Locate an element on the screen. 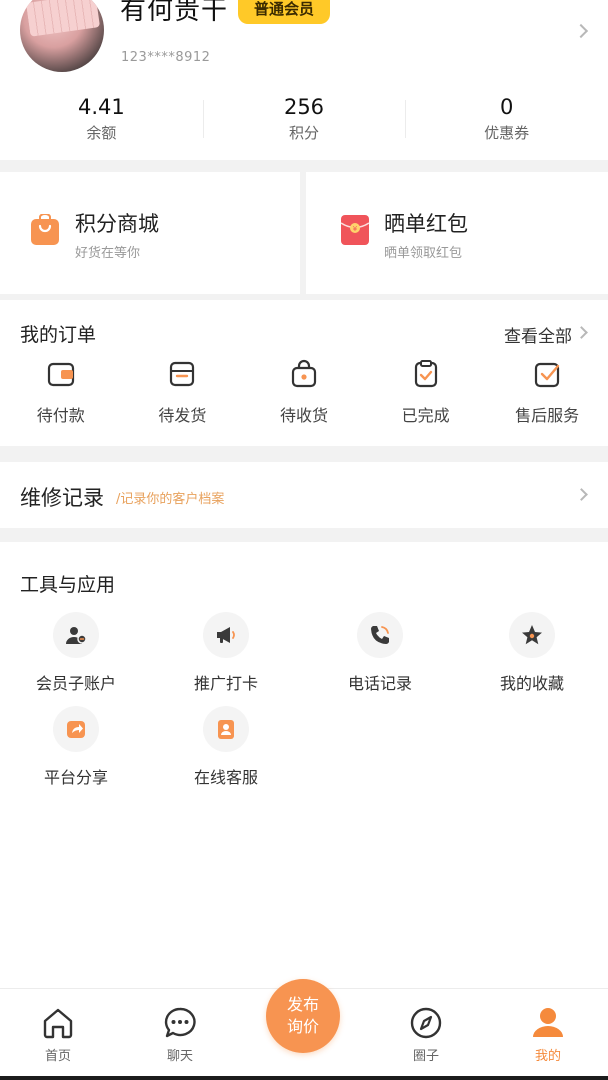 This screenshot has width=608, height=1080. stat-balance: 4.41 余额 is located at coordinates (101, 122).